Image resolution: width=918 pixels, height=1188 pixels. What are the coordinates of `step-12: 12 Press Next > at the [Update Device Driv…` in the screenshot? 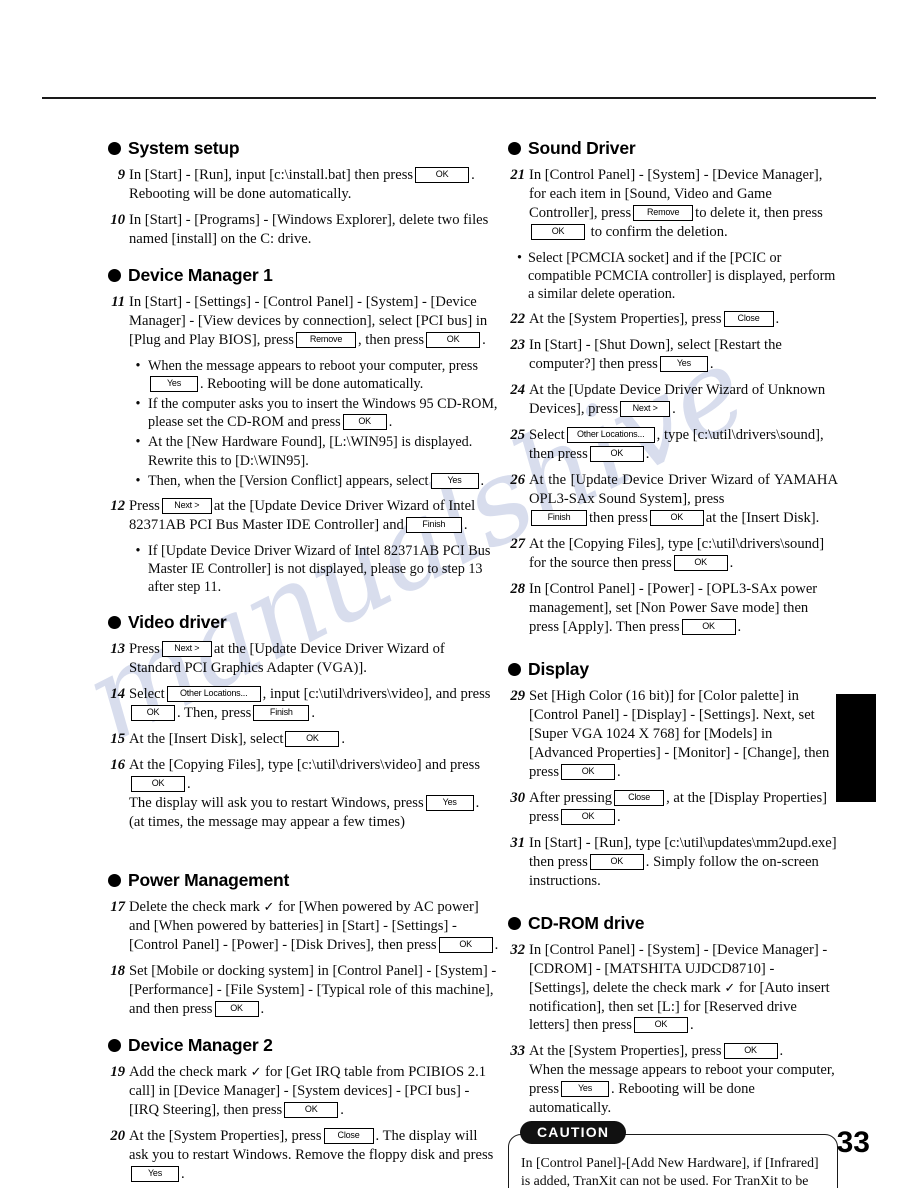 It's located at (304, 516).